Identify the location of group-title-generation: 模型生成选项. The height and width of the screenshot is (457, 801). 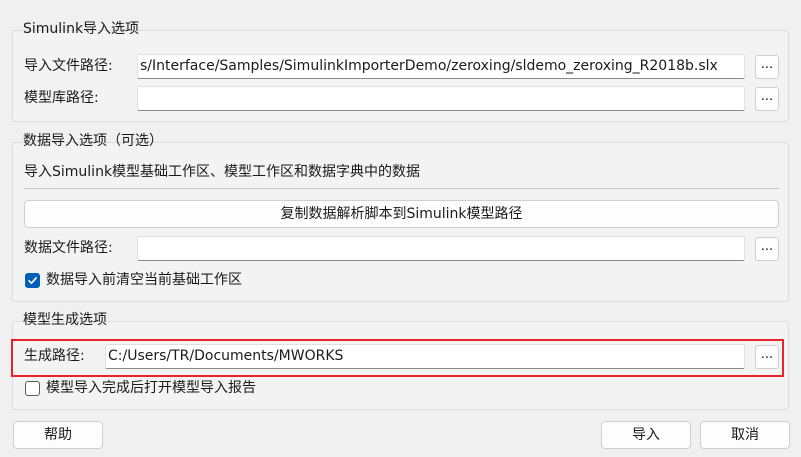
(65, 320).